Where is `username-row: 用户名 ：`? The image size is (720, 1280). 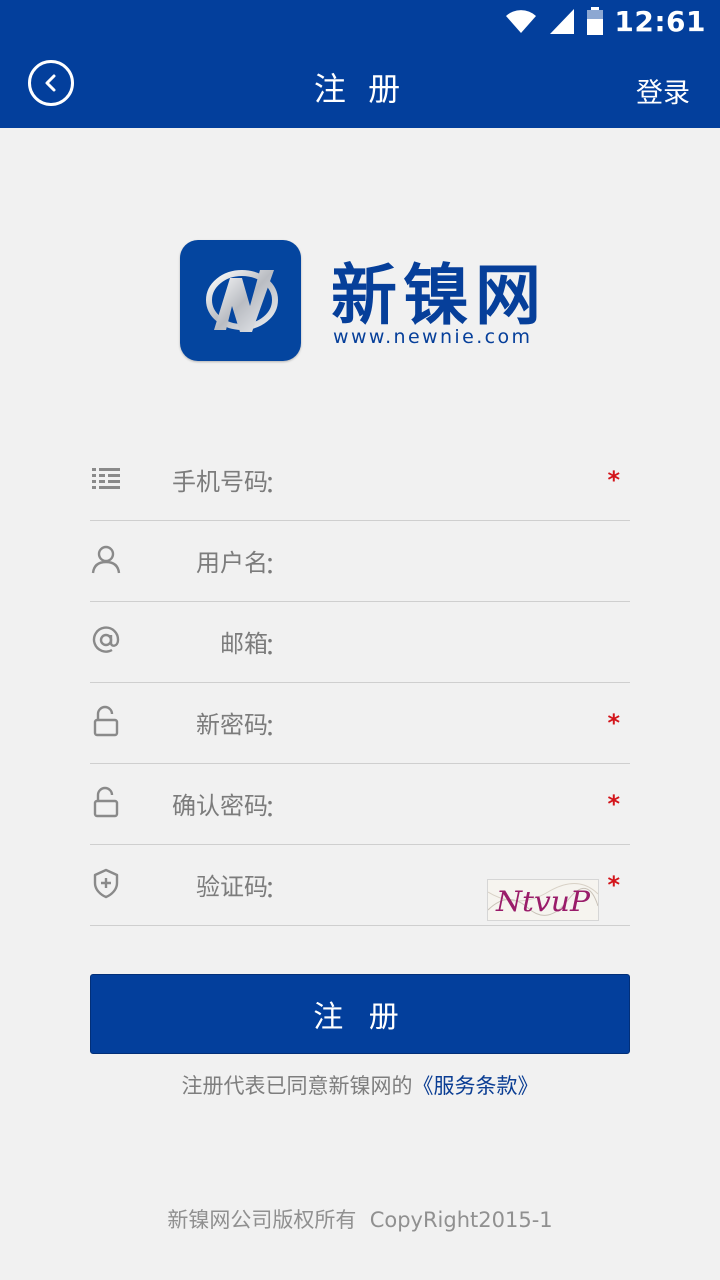
username-row: 用户名 ： is located at coordinates (360, 561).